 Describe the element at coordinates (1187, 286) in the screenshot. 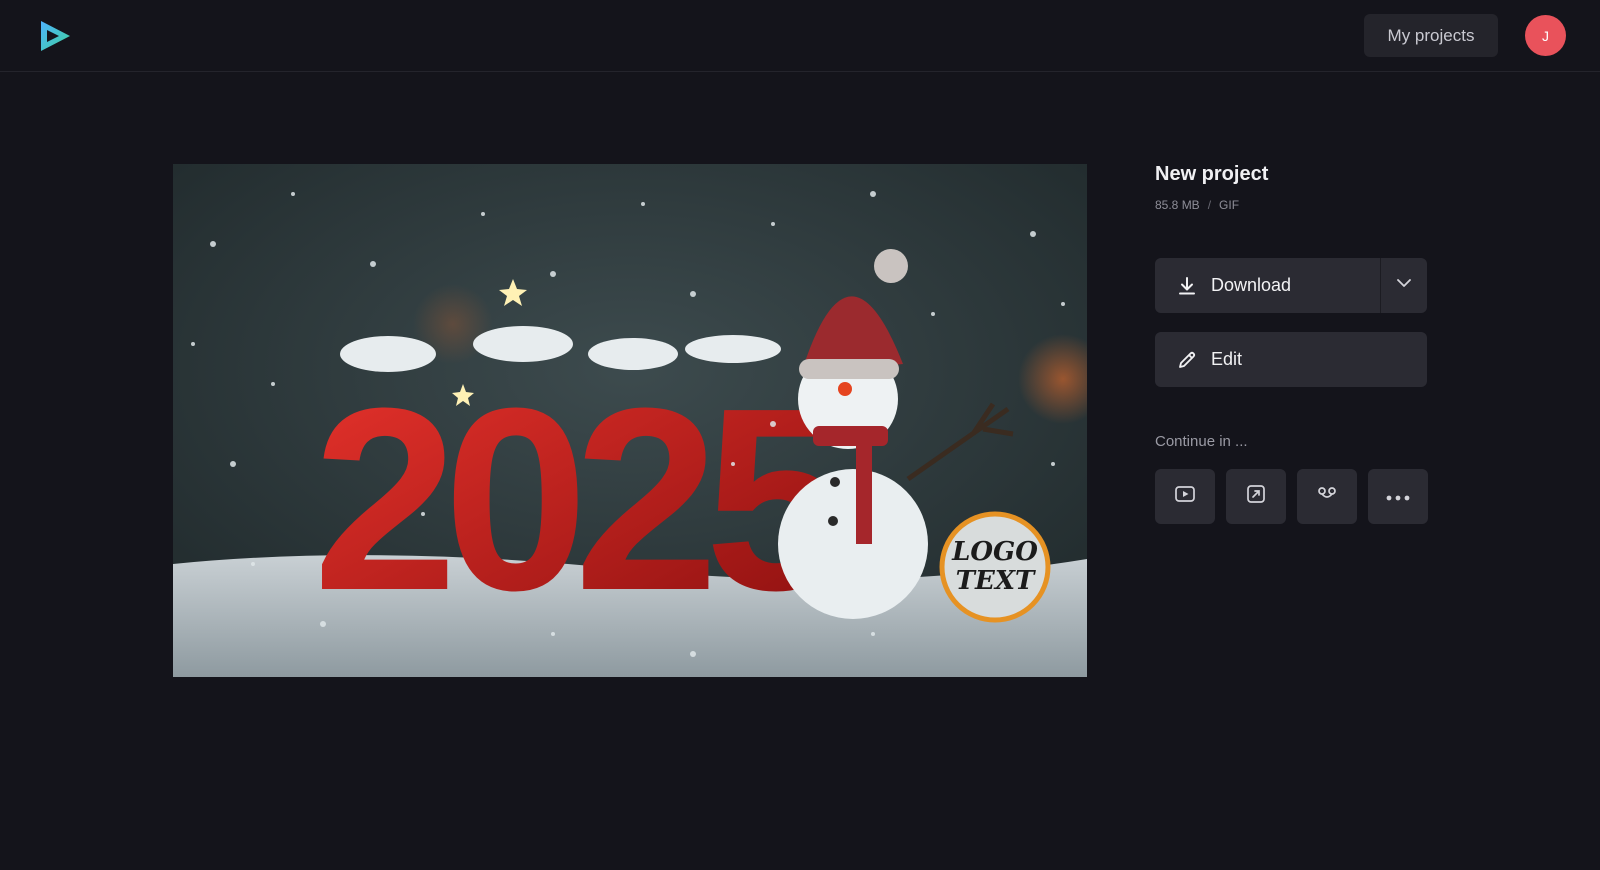

I see `download-icon` at that location.